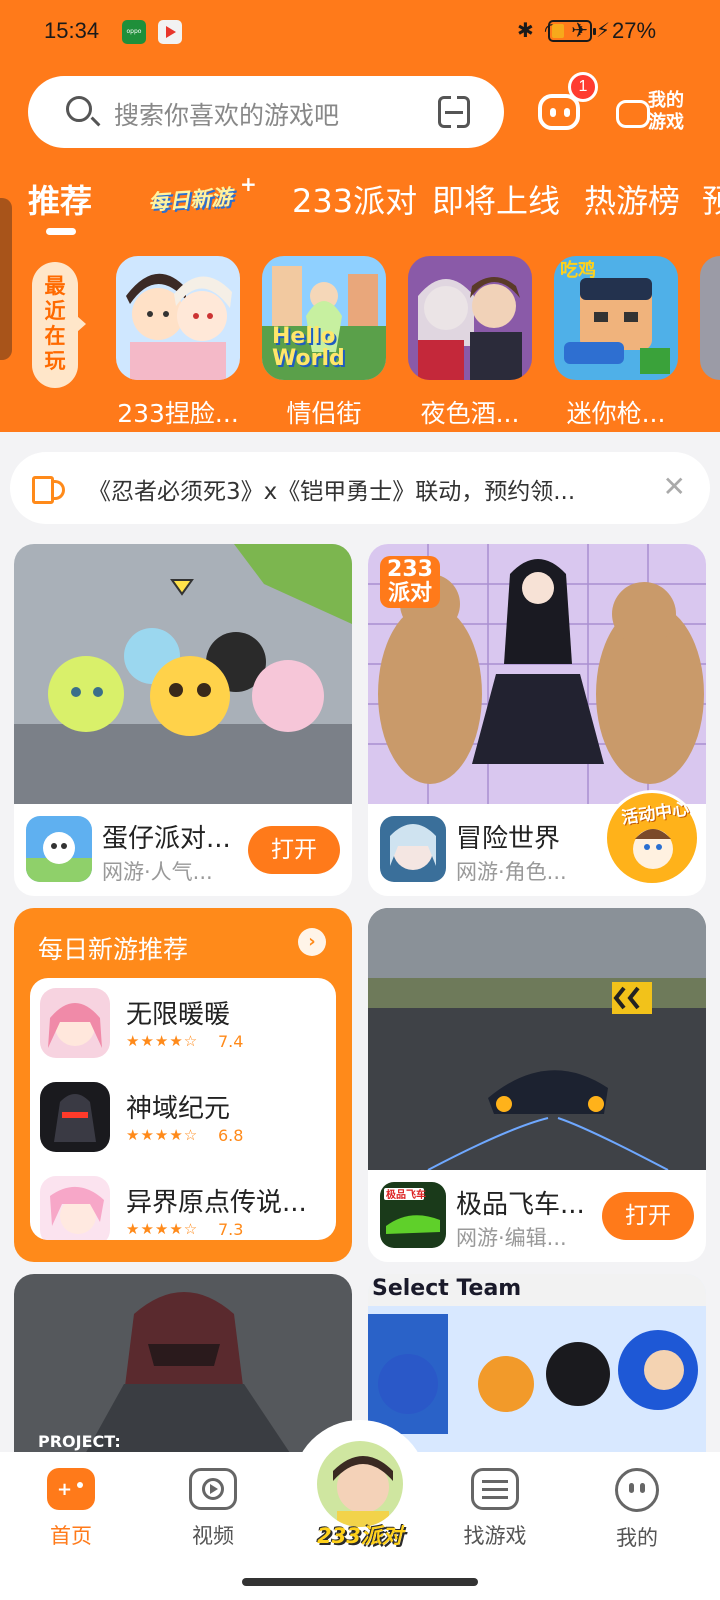 The image size is (720, 1600). I want to click on game-banner: 233派对, so click(537, 674).